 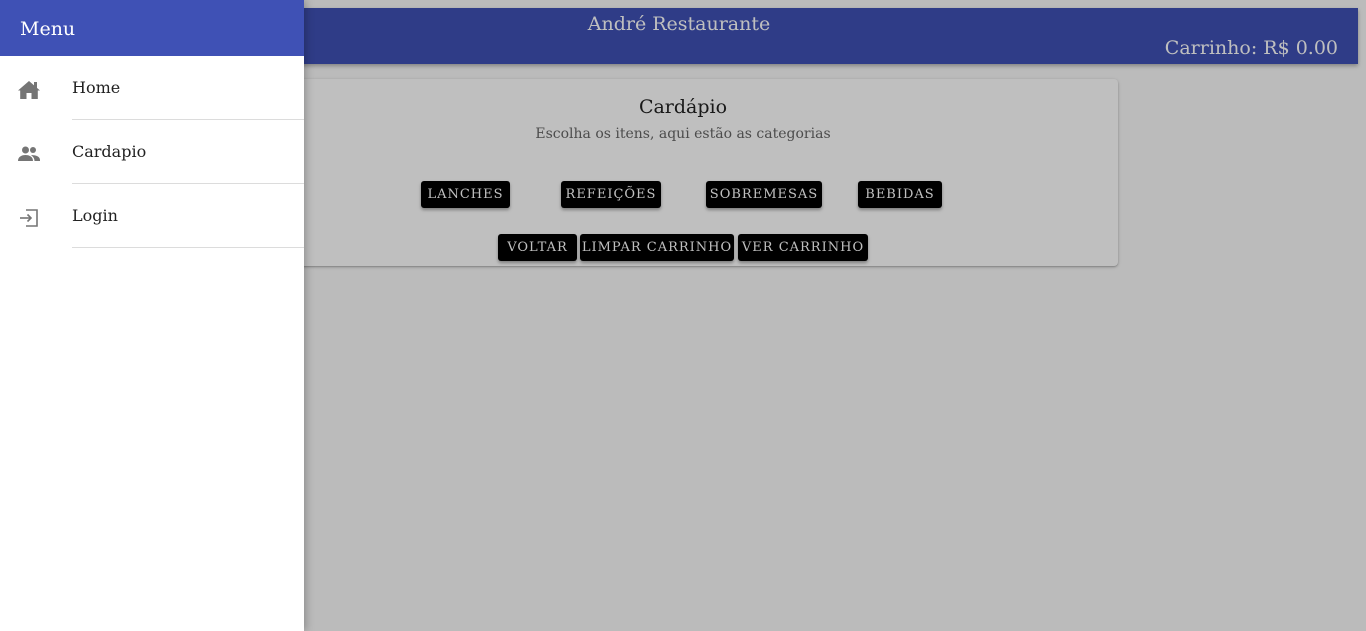 What do you see at coordinates (29, 218) in the screenshot?
I see `login-icon` at bounding box center [29, 218].